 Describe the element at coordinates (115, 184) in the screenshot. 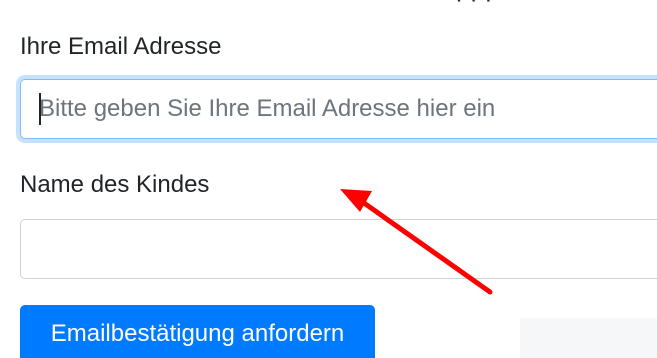

I see `child-name-label: Name des Kindes` at that location.